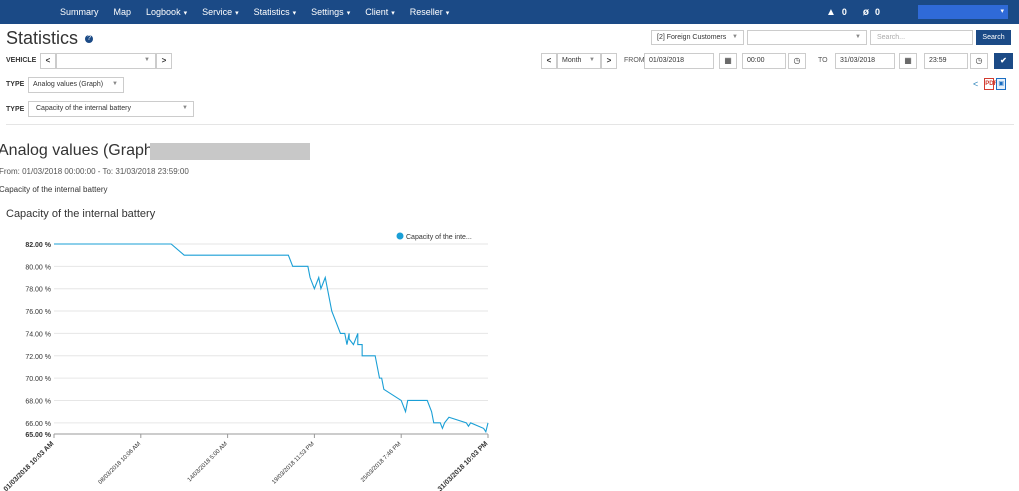 This screenshot has width=1019, height=491. What do you see at coordinates (946, 61) in the screenshot?
I see `to-time-input: 23:59` at bounding box center [946, 61].